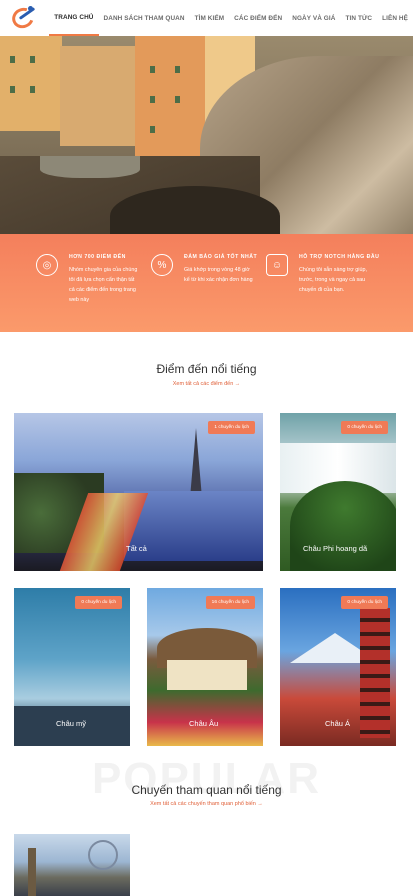 This screenshot has height=896, width=413. I want to click on tour-count-badge: 1 chuyến du lịch, so click(231, 427).